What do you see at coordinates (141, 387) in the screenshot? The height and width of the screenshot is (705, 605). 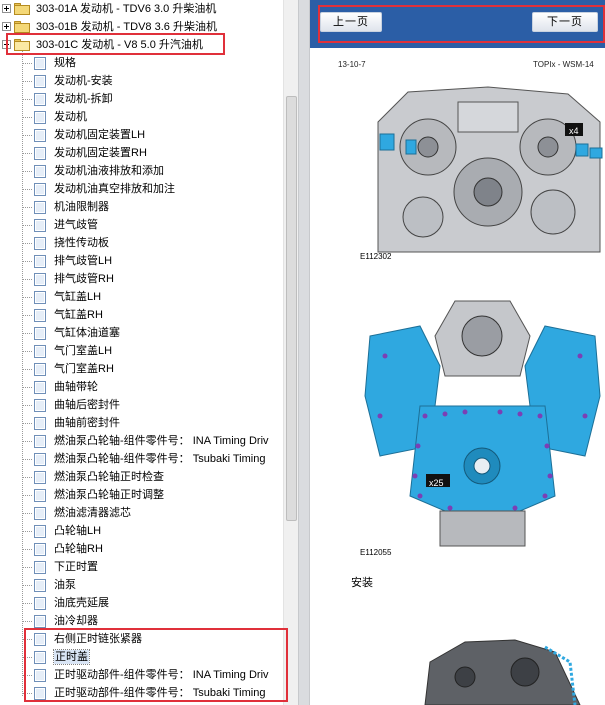 I see `tree-item-row: 曲轴带轮` at bounding box center [141, 387].